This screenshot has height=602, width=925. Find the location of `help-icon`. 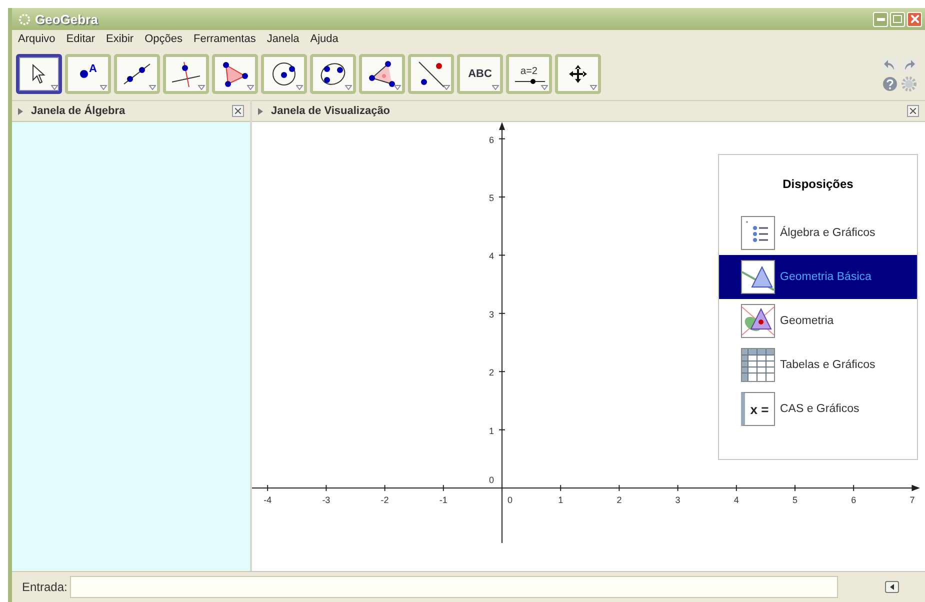

help-icon is located at coordinates (890, 84).